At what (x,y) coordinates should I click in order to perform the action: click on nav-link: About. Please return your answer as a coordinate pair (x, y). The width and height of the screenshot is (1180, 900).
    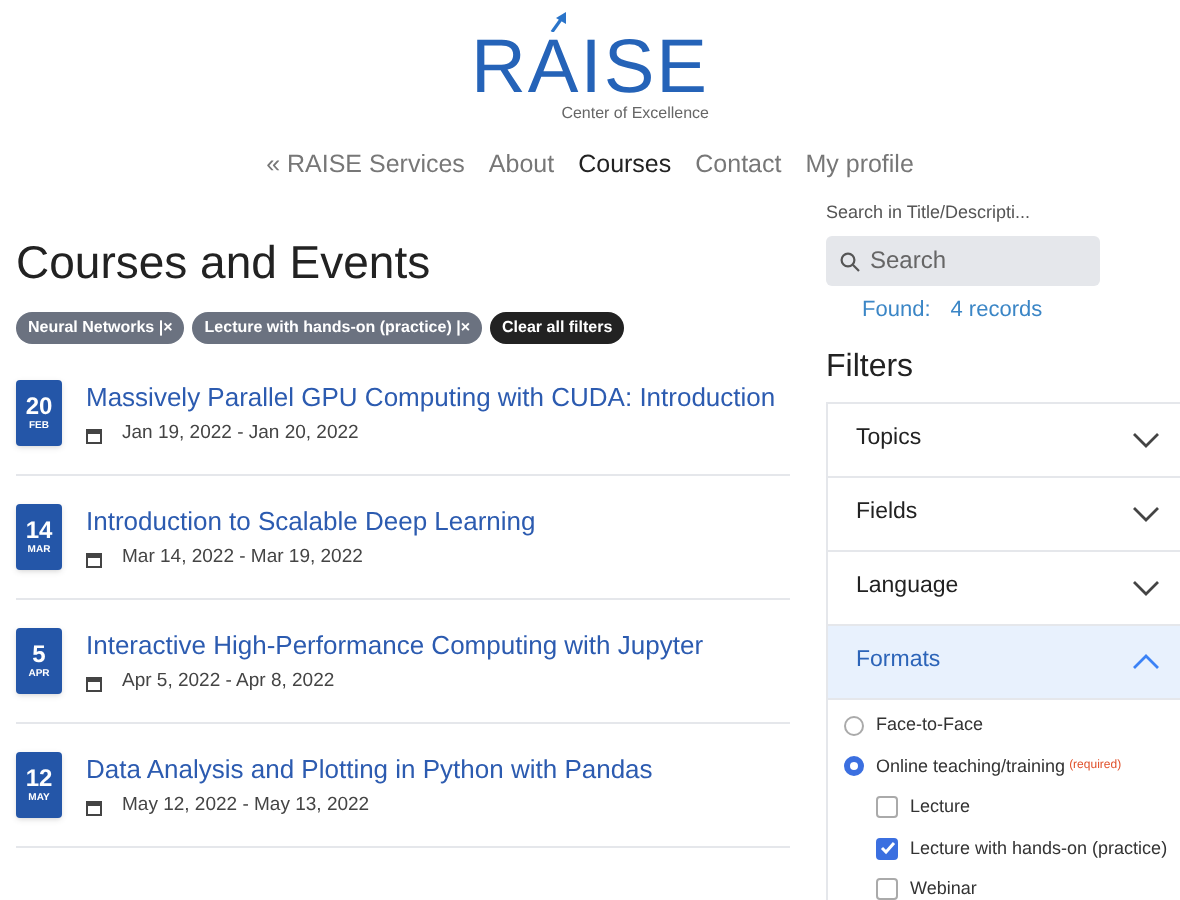
    Looking at the image, I should click on (521, 164).